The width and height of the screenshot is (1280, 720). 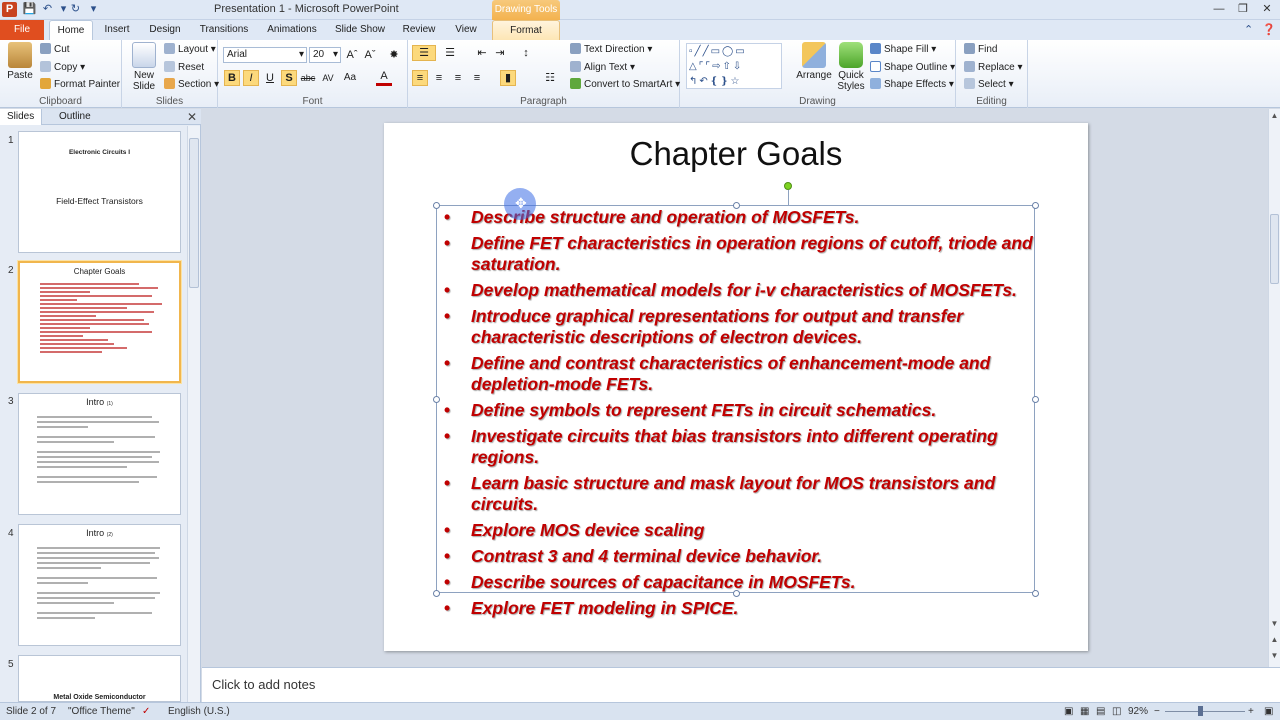 I want to click on panel-scrollbar, so click(x=193, y=414).